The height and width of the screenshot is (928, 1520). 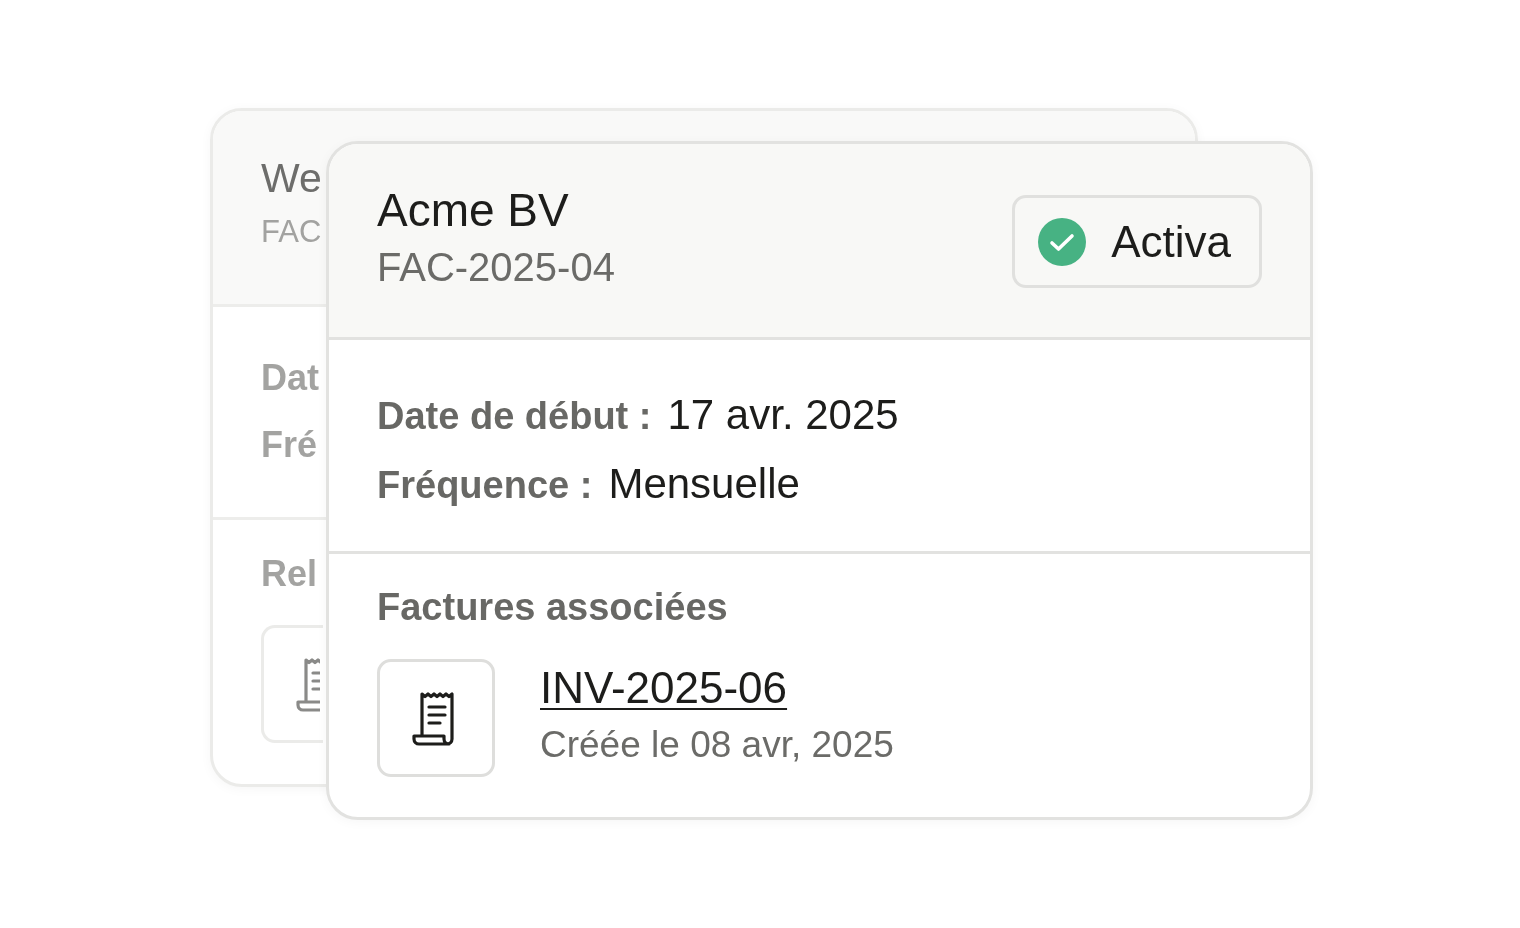 I want to click on invoice-link: INV-2025-06, so click(x=664, y=687).